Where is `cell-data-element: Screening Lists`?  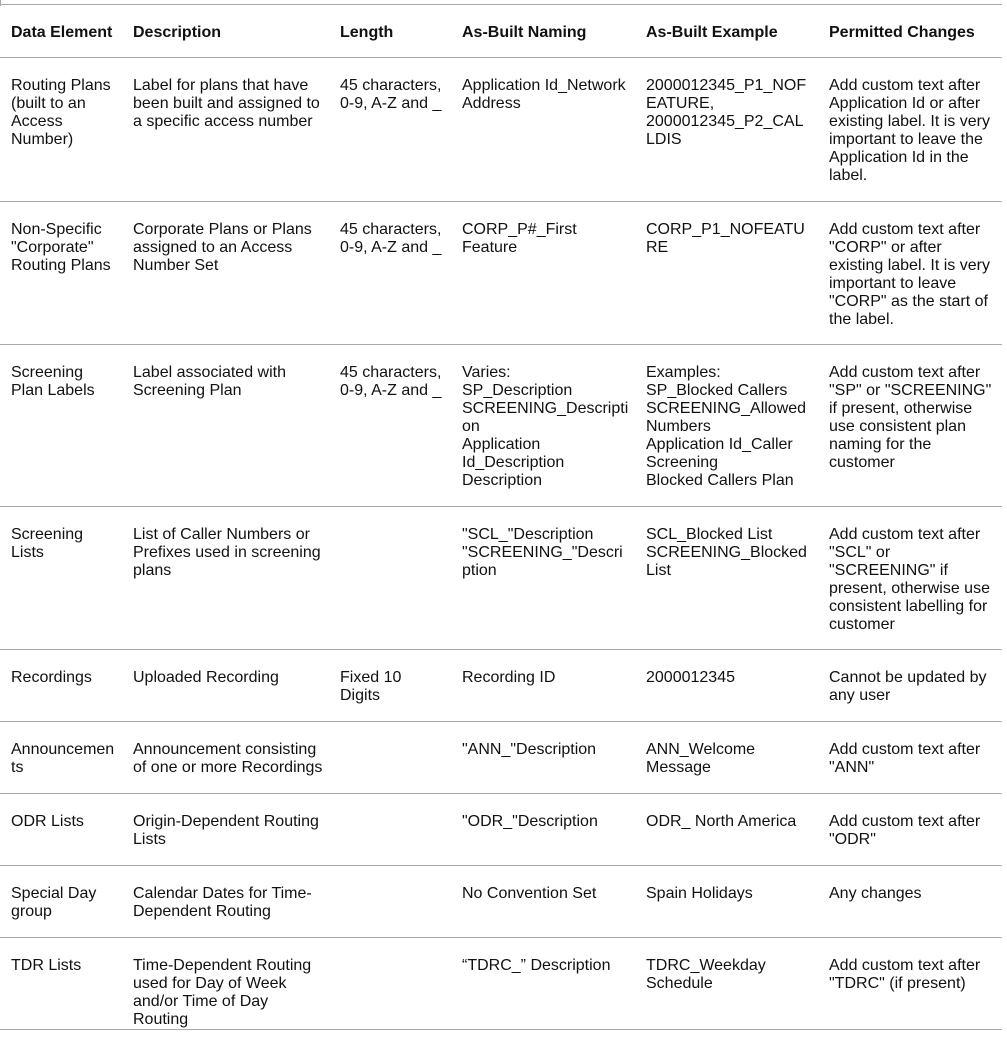 cell-data-element: Screening Lists is located at coordinates (61, 578).